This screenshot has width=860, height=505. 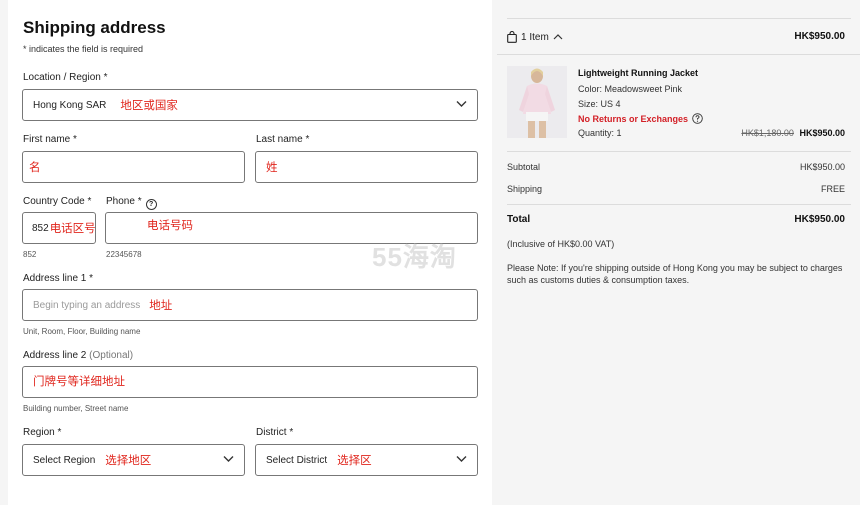 I want to click on shipping-label: Shipping, so click(x=525, y=189).